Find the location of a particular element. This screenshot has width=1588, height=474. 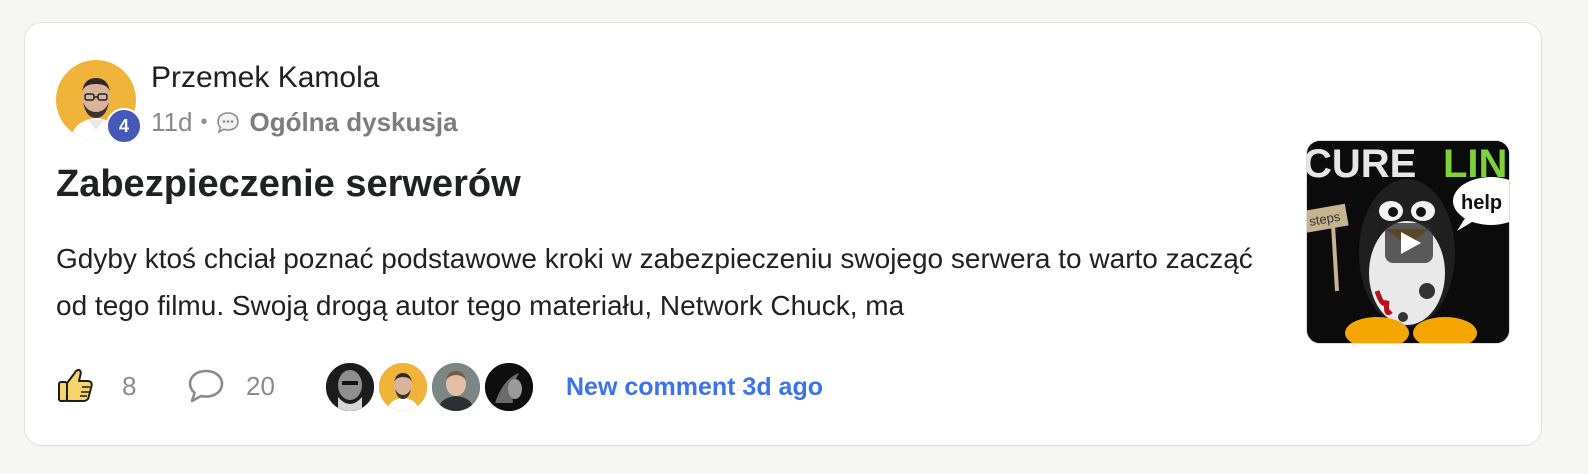

post-age: 11d is located at coordinates (171, 122).